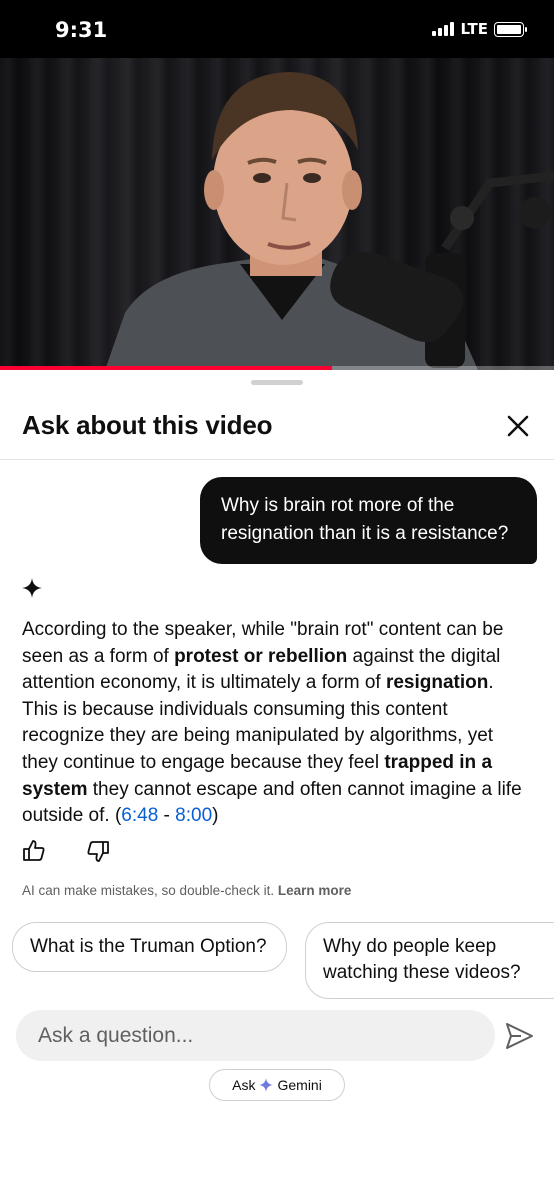 The width and height of the screenshot is (554, 1199). What do you see at coordinates (277, 29) in the screenshot?
I see `status-bar: 9:31 LTE` at bounding box center [277, 29].